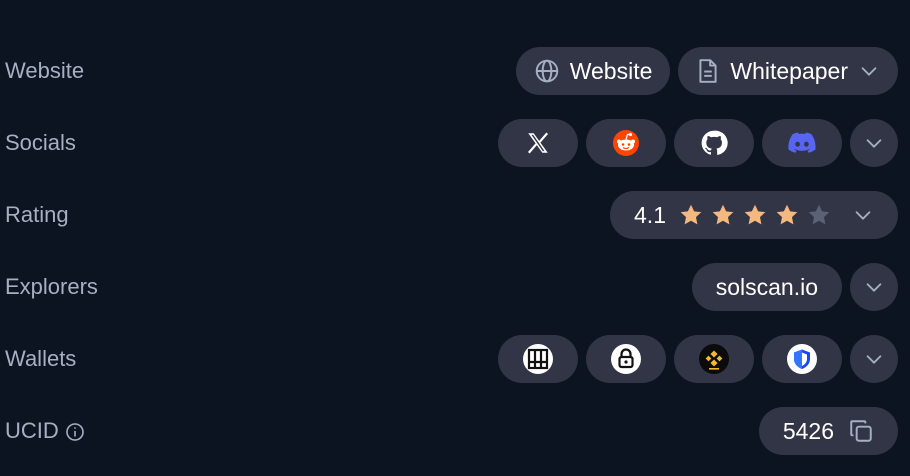 Image resolution: width=910 pixels, height=476 pixels. What do you see at coordinates (40, 142) in the screenshot?
I see `socials-label: Socials` at bounding box center [40, 142].